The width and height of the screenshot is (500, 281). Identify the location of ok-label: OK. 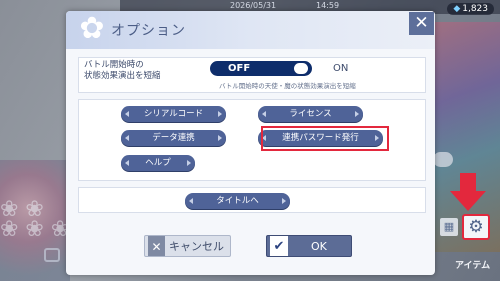
(319, 246).